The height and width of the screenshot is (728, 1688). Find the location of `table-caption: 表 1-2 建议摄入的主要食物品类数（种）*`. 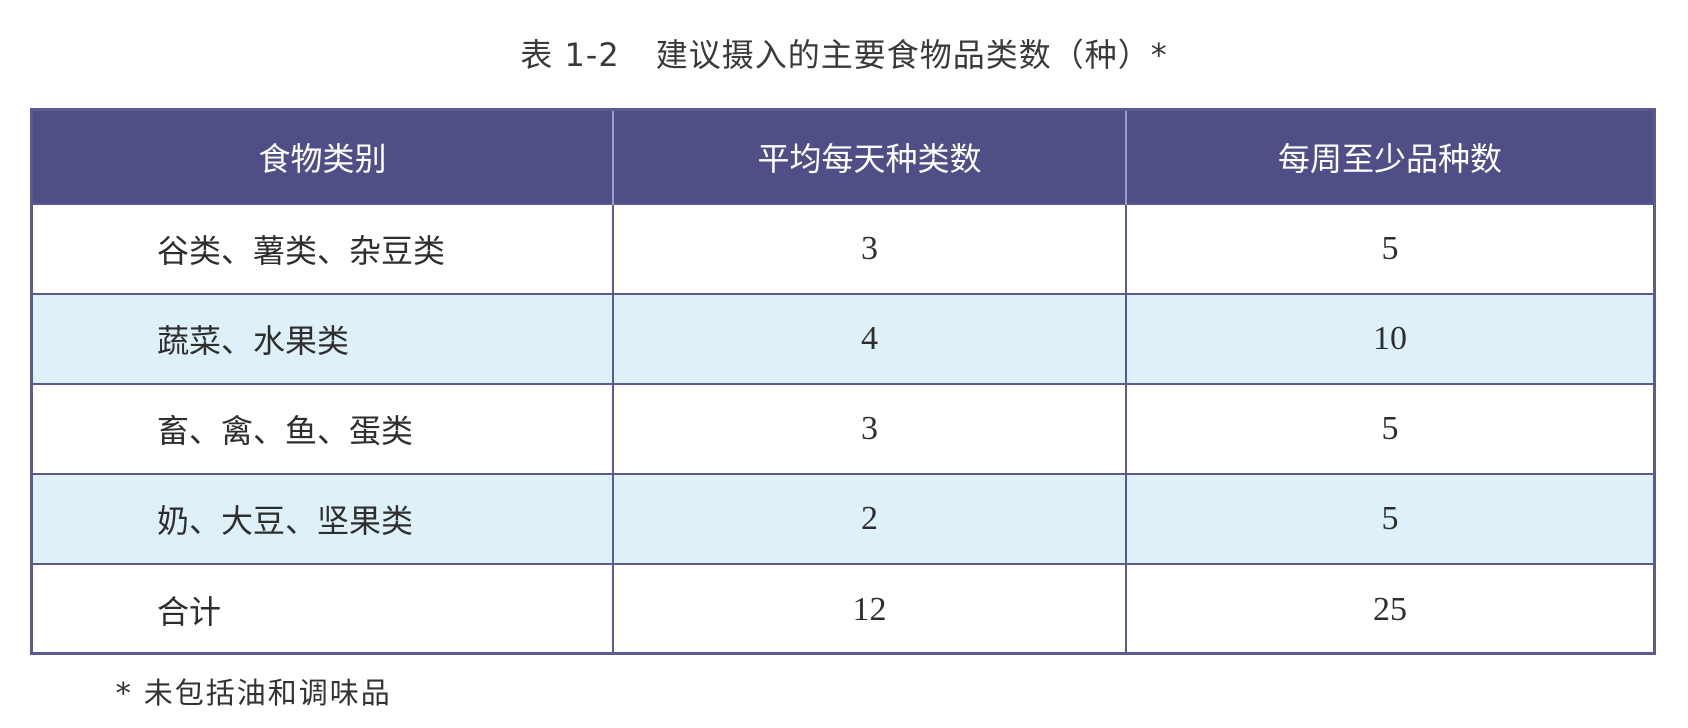

table-caption: 表 1-2 建议摄入的主要食物品类数（种）* is located at coordinates (844, 53).